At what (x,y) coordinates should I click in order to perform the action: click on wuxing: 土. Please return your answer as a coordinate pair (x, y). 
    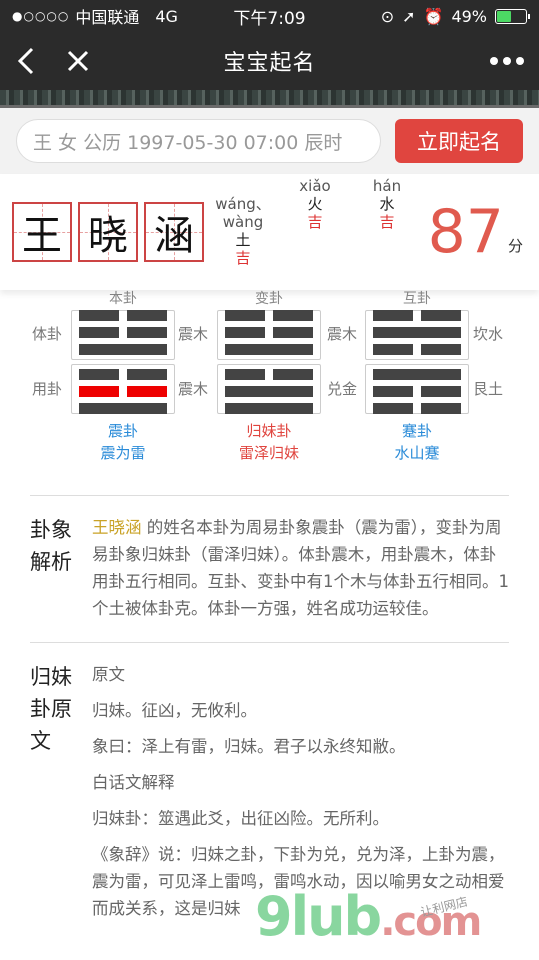
    Looking at the image, I should click on (243, 240).